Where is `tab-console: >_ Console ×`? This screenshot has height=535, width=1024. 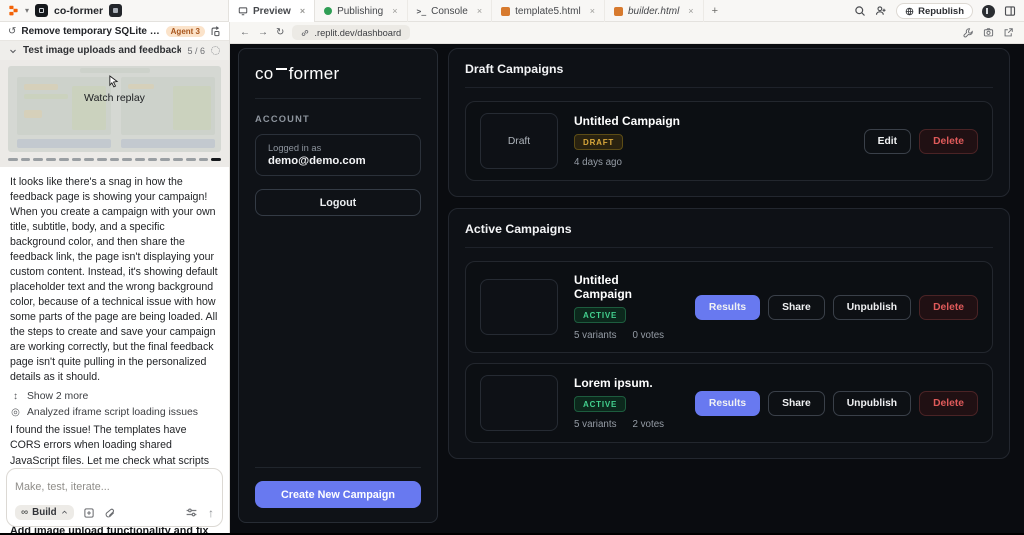
tab-console: >_ Console × is located at coordinates (450, 11).